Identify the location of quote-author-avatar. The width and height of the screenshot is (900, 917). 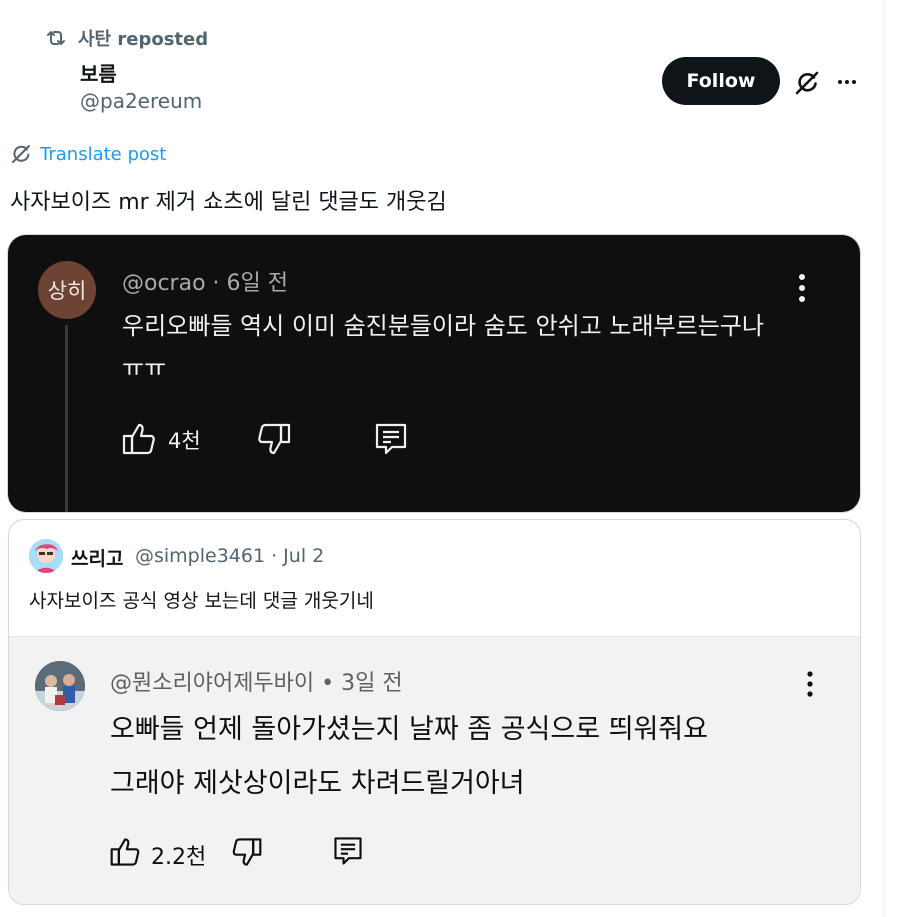
(46, 556).